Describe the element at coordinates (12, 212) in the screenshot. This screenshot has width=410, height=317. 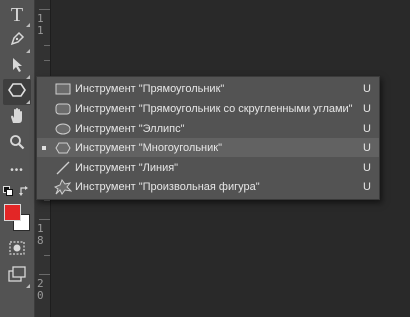
I see `foreground-color-swatch` at that location.